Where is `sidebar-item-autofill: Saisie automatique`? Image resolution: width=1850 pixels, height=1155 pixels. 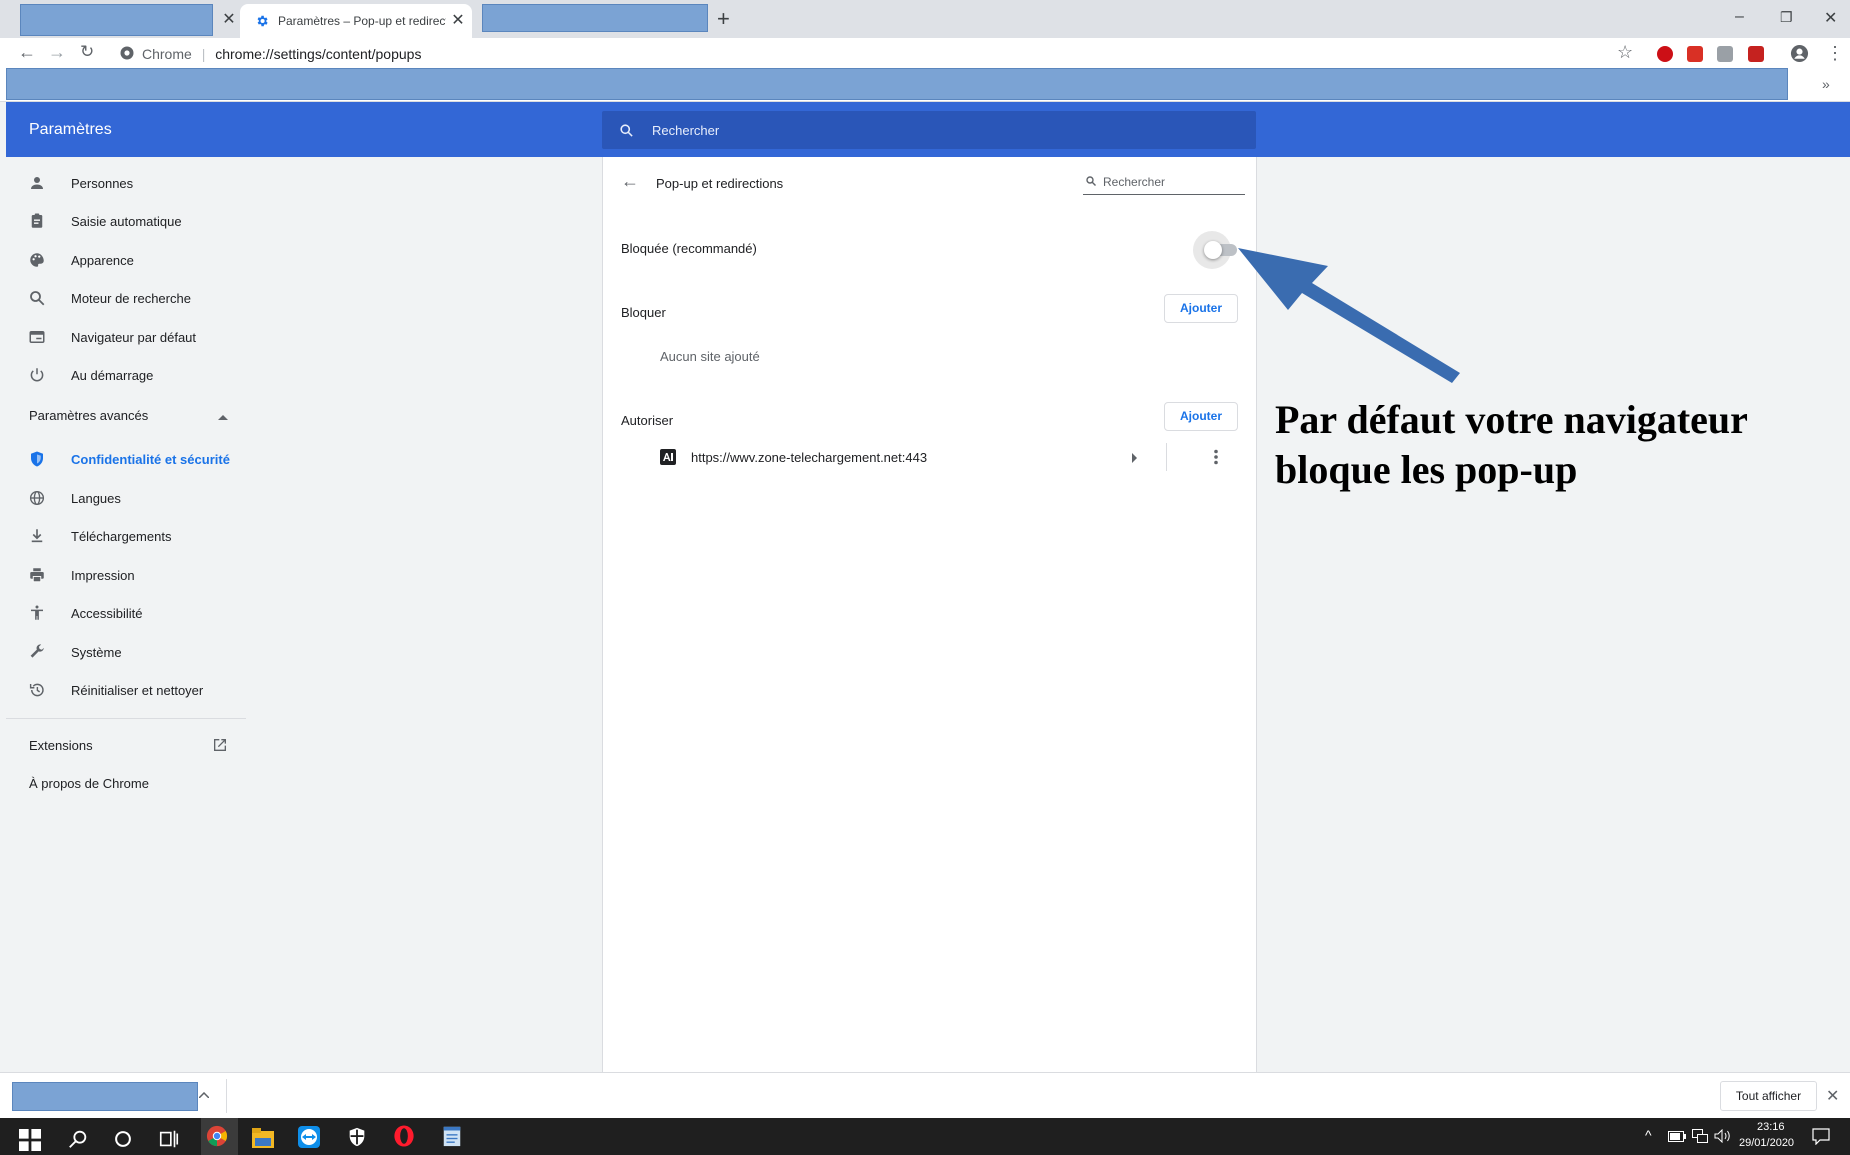 sidebar-item-autofill: Saisie automatique is located at coordinates (126, 221).